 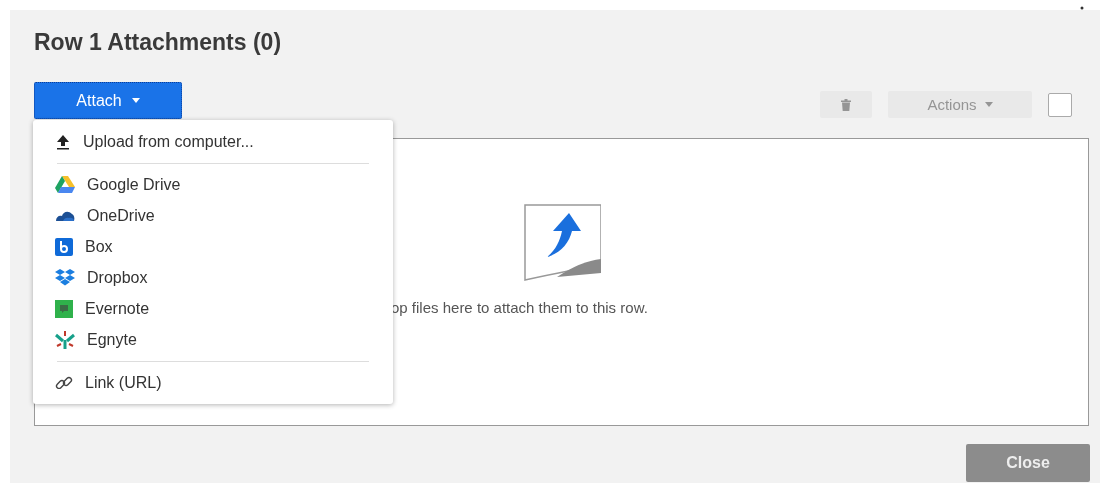 What do you see at coordinates (213, 339) in the screenshot?
I see `menu-item: Egnyte` at bounding box center [213, 339].